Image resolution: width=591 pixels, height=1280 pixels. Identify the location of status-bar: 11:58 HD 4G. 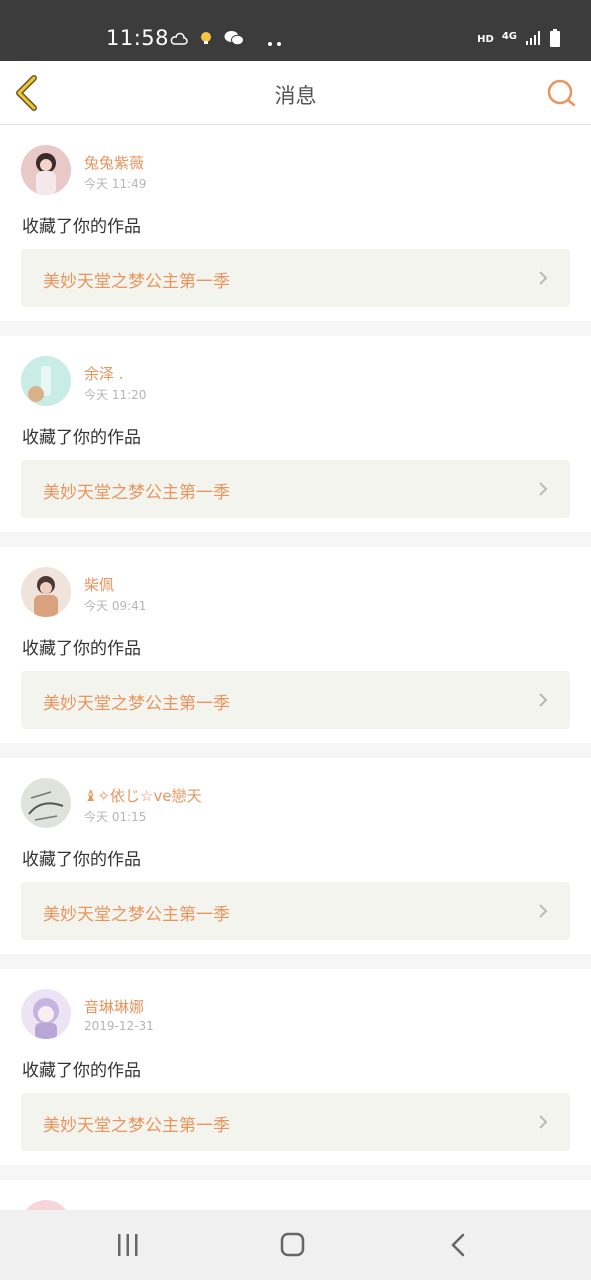
(295, 30).